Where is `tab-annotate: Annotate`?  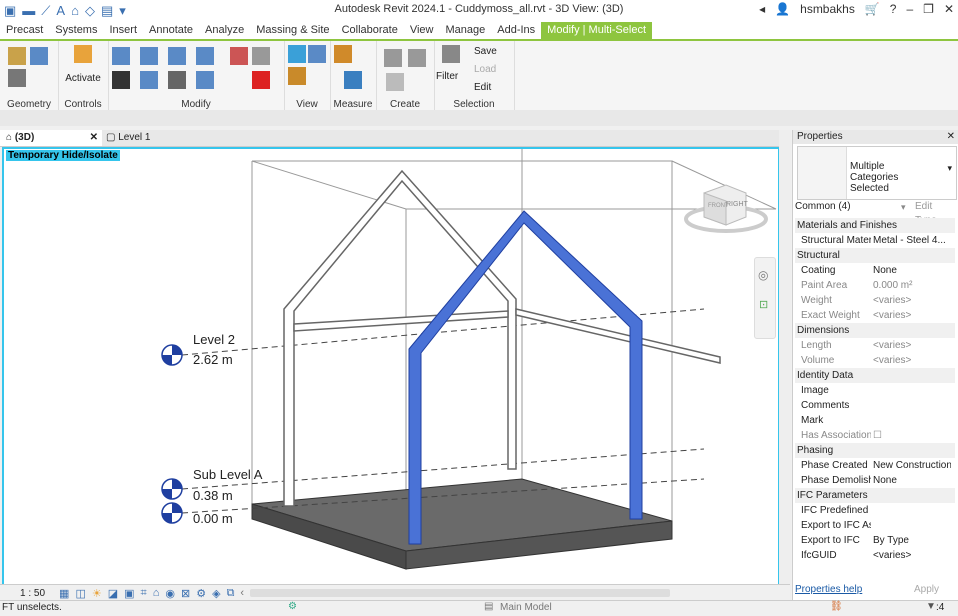
tab-annotate: Annotate is located at coordinates (171, 30).